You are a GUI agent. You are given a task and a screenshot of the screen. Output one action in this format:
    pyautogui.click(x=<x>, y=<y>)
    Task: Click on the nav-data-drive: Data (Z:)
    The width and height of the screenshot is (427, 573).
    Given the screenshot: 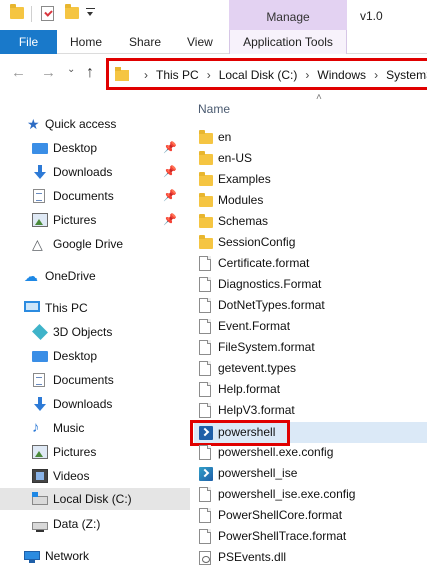 What is the action you would take?
    pyautogui.click(x=95, y=524)
    